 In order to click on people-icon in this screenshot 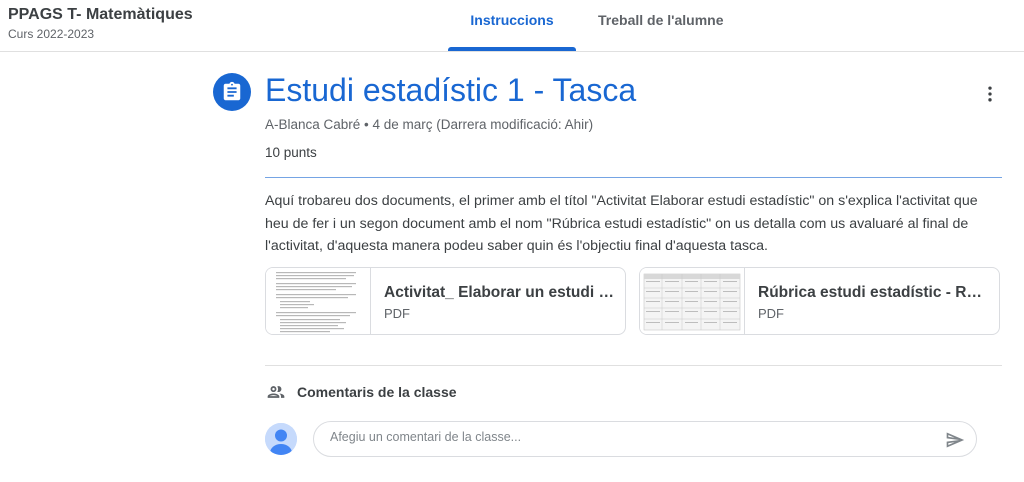, I will do `click(276, 392)`.